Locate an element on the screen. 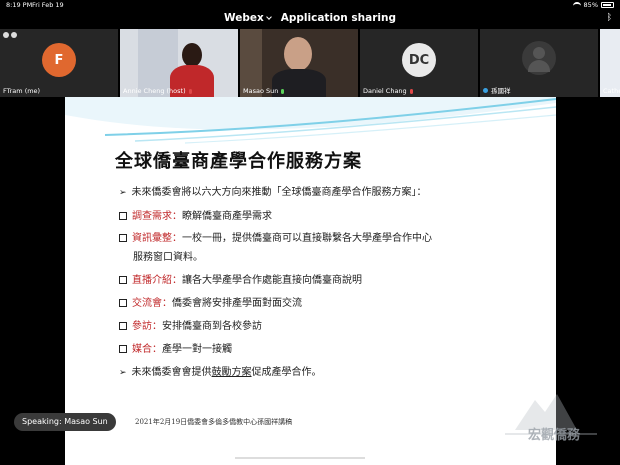 The image size is (620, 465). slide-item: 調查需求：瞭解僑臺商產學需求 is located at coordinates (195, 214).